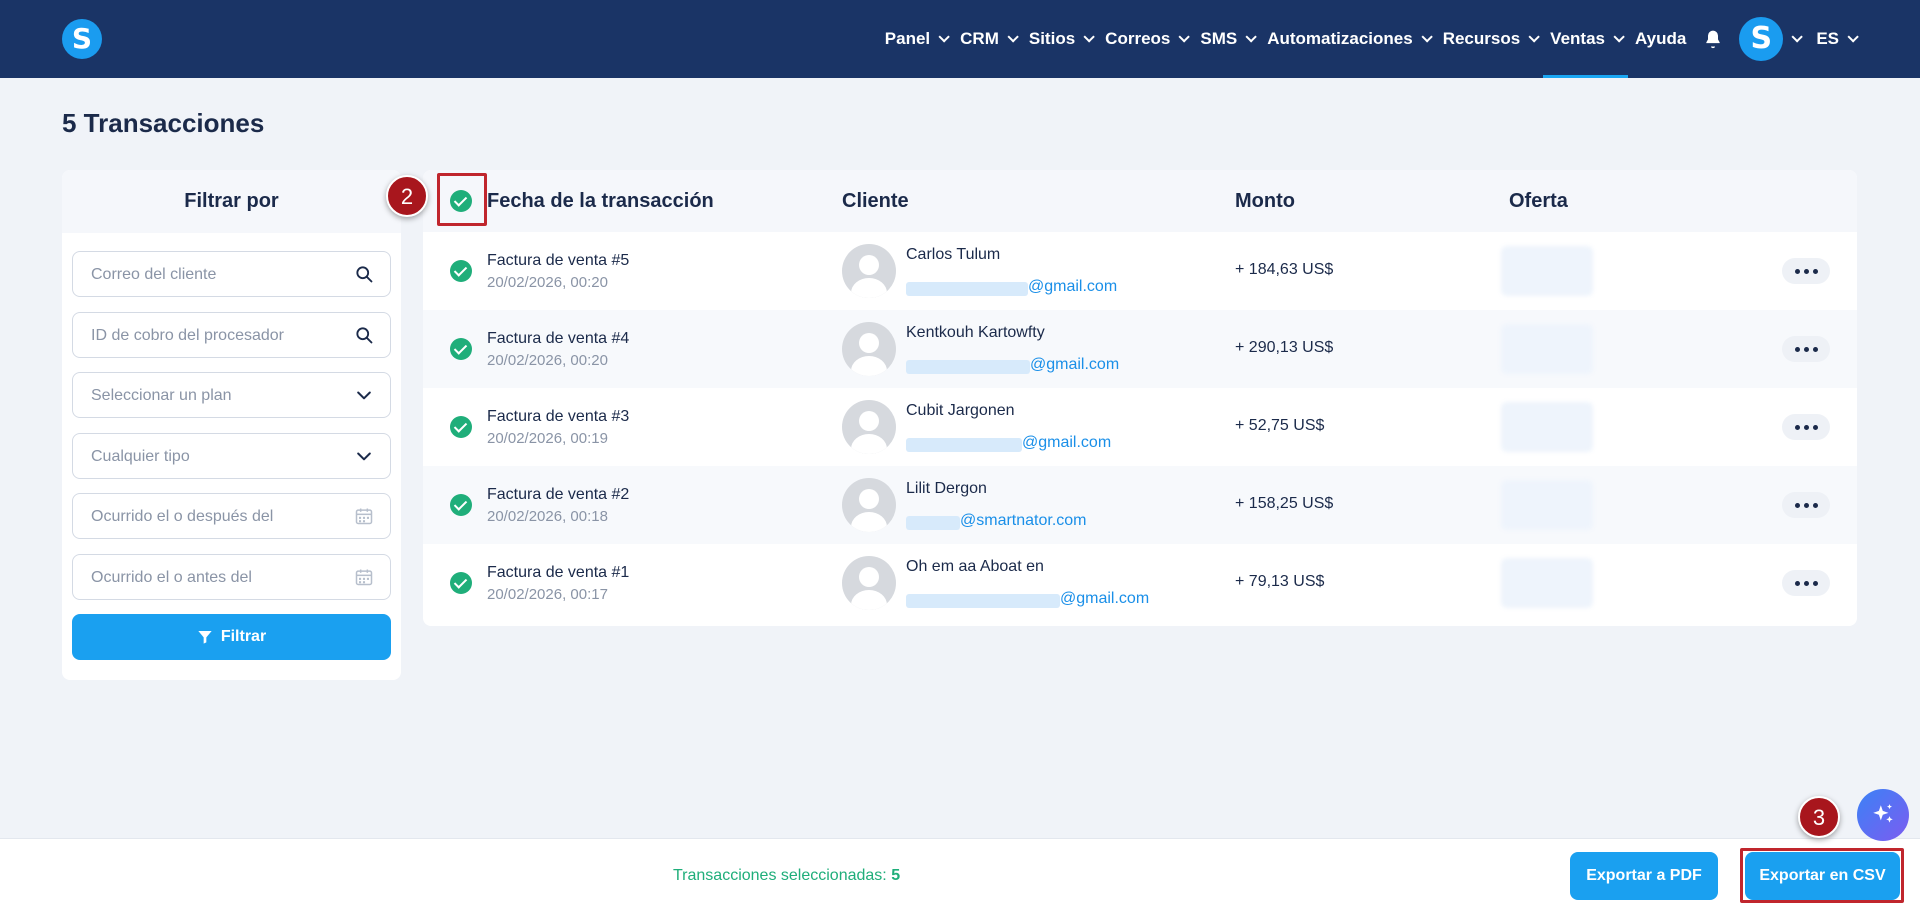  What do you see at coordinates (558, 417) in the screenshot?
I see `invoice-title: Factura de venta #3` at bounding box center [558, 417].